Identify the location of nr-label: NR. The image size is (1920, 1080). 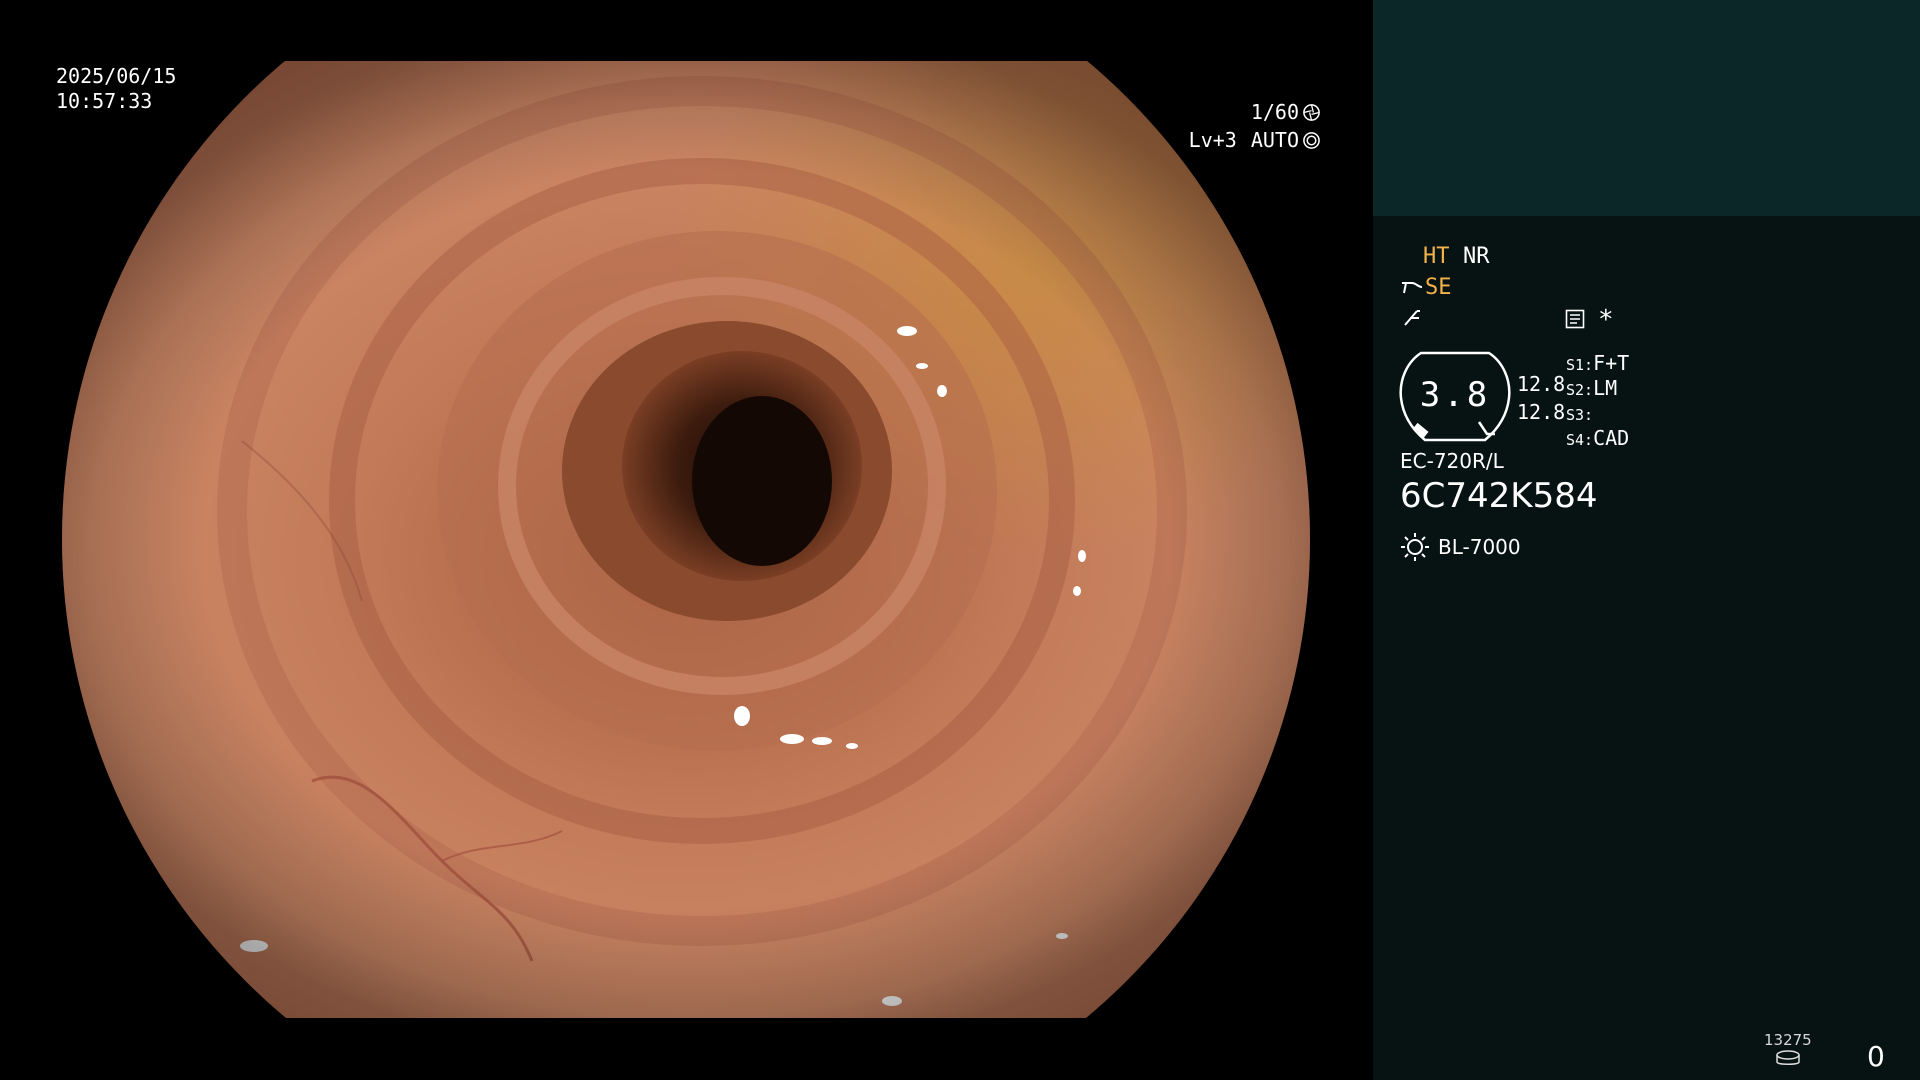
(1476, 256).